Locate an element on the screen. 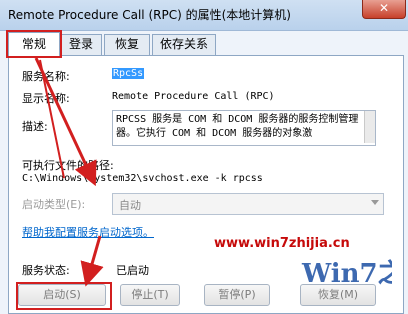 This screenshot has width=408, height=314. annotation-arrow-secondary is located at coordinates (52, 119).